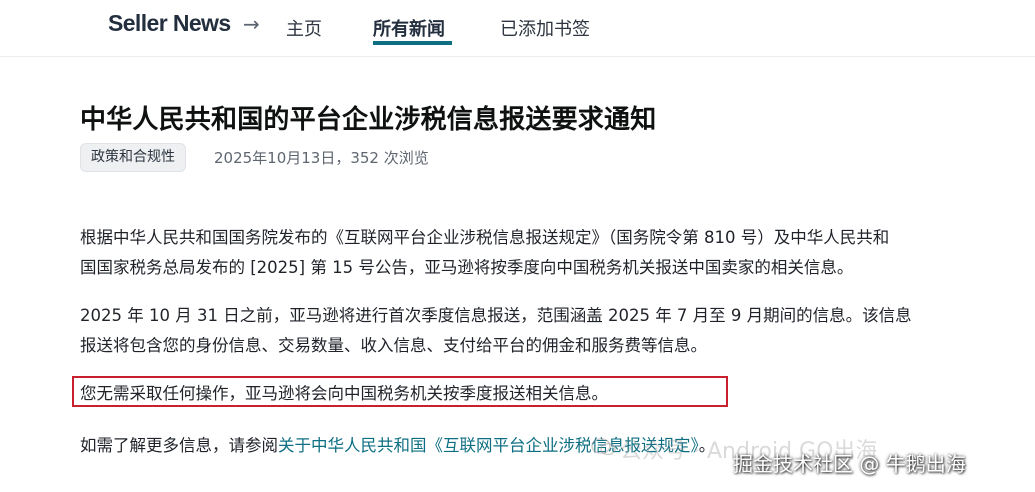 The image size is (1035, 492). I want to click on nav-home: 主页, so click(304, 28).